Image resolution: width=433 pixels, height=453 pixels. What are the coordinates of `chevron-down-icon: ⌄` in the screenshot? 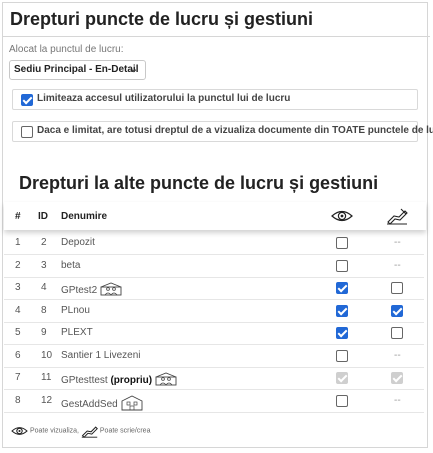 It's located at (133, 69).